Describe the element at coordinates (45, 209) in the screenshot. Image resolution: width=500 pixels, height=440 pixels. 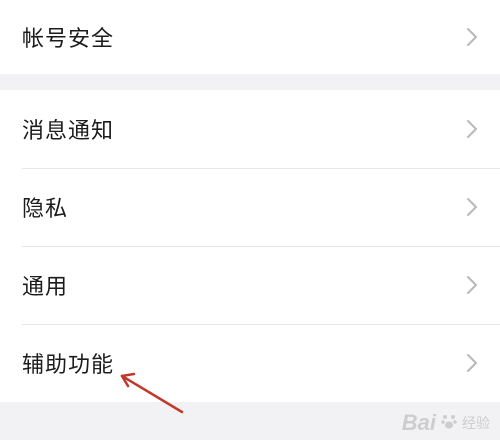
I see `settings-item-label: 隐私` at that location.